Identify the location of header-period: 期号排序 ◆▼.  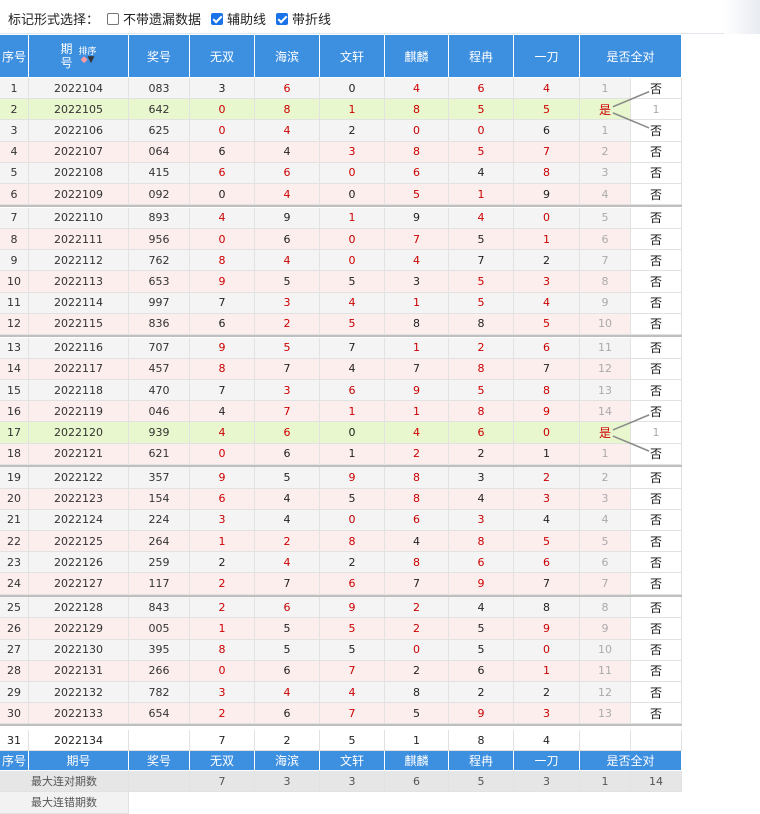
(79, 56).